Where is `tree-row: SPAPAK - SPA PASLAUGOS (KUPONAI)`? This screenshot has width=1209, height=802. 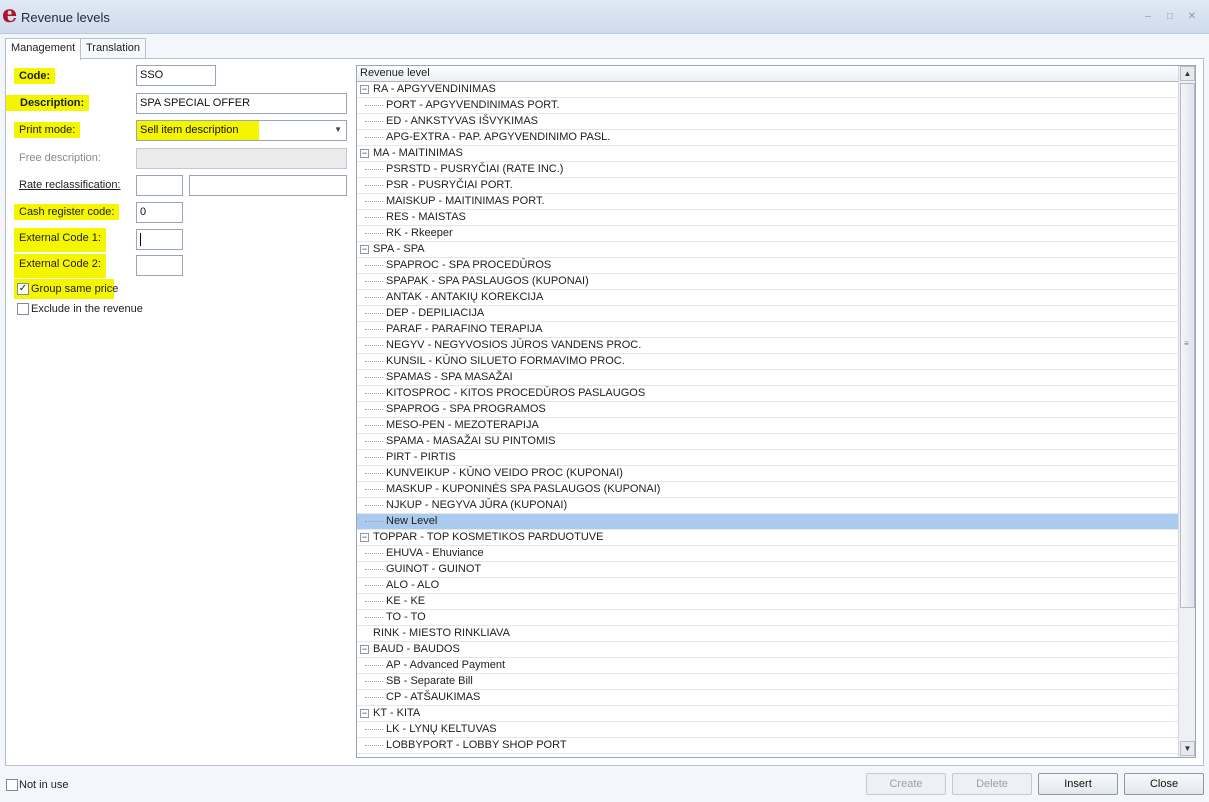
tree-row: SPAPAK - SPA PASLAUGOS (KUPONAI) is located at coordinates (768, 282).